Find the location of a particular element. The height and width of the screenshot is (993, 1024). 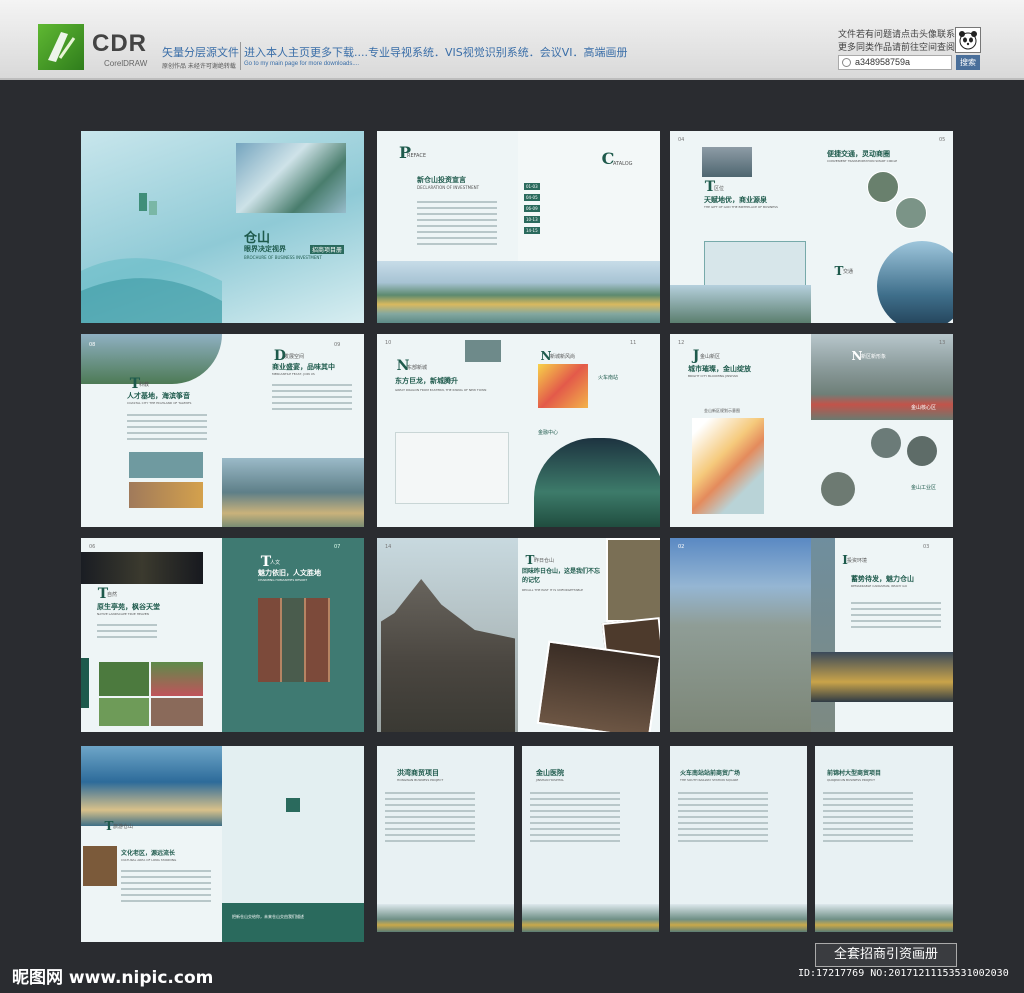

search-input: a348958759a is located at coordinates (895, 62).